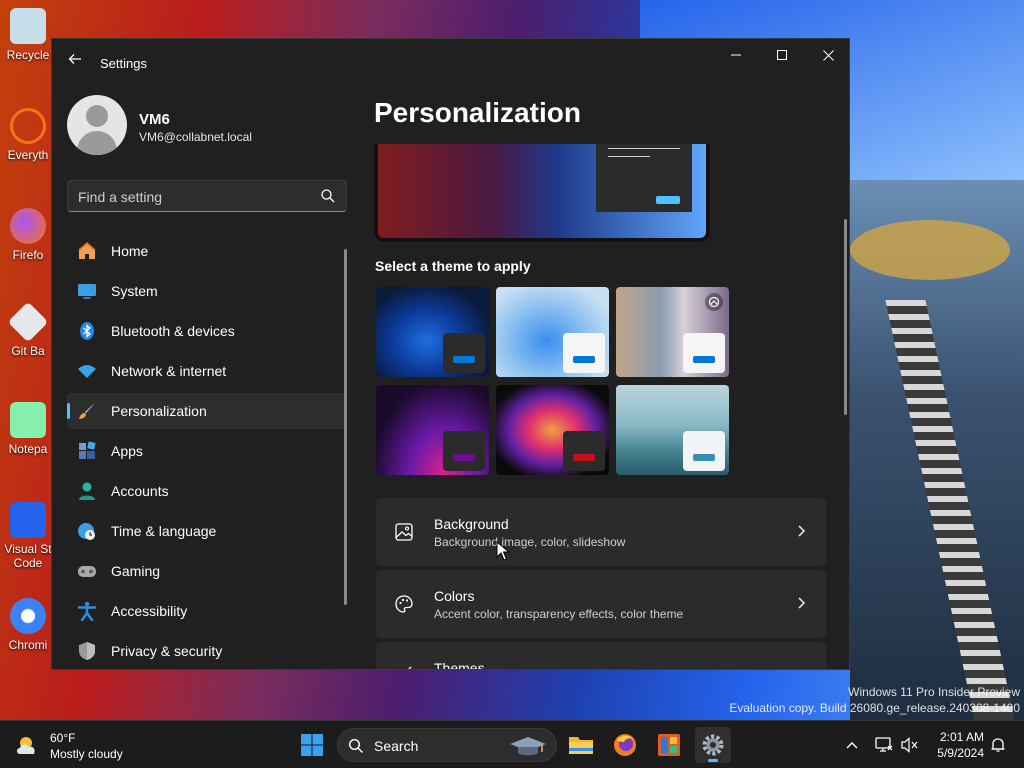  What do you see at coordinates (207, 611) in the screenshot?
I see `sidebar-item-accessibility: Accessibility` at bounding box center [207, 611].